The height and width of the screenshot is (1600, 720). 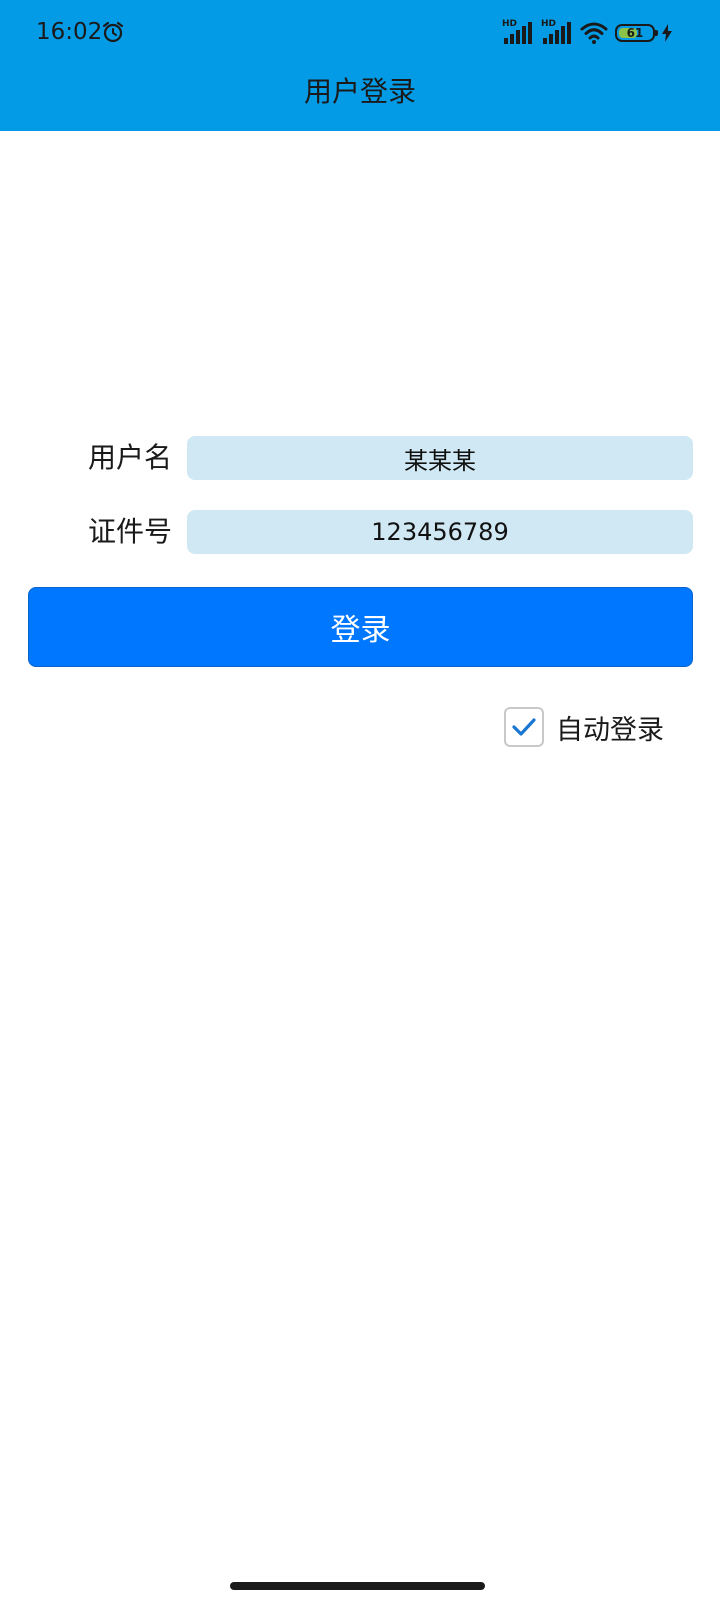 I want to click on status-icons: HD HD 61, so click(x=587, y=32).